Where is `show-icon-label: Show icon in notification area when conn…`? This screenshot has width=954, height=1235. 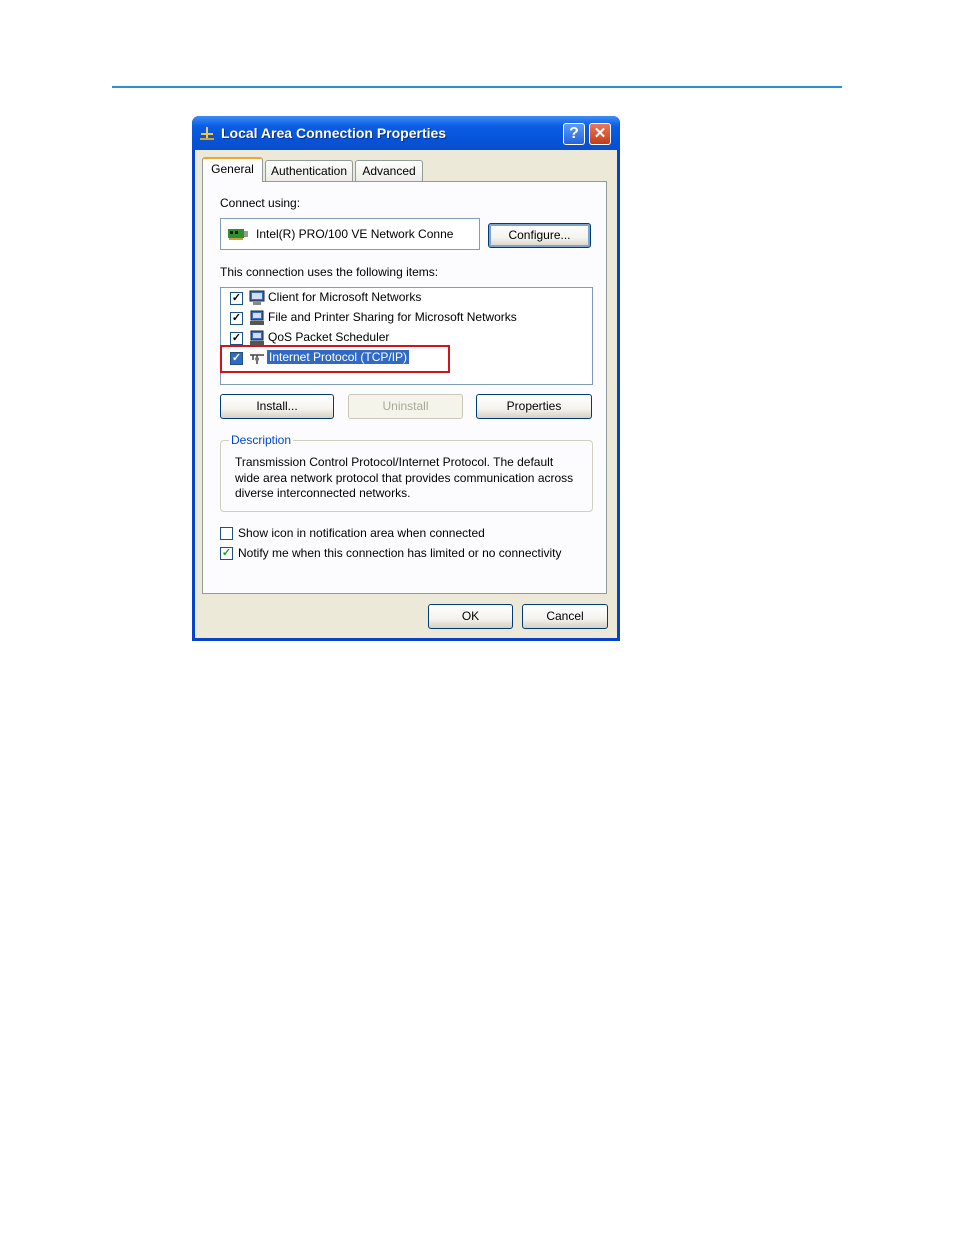 show-icon-label: Show icon in notification area when conn… is located at coordinates (361, 533).